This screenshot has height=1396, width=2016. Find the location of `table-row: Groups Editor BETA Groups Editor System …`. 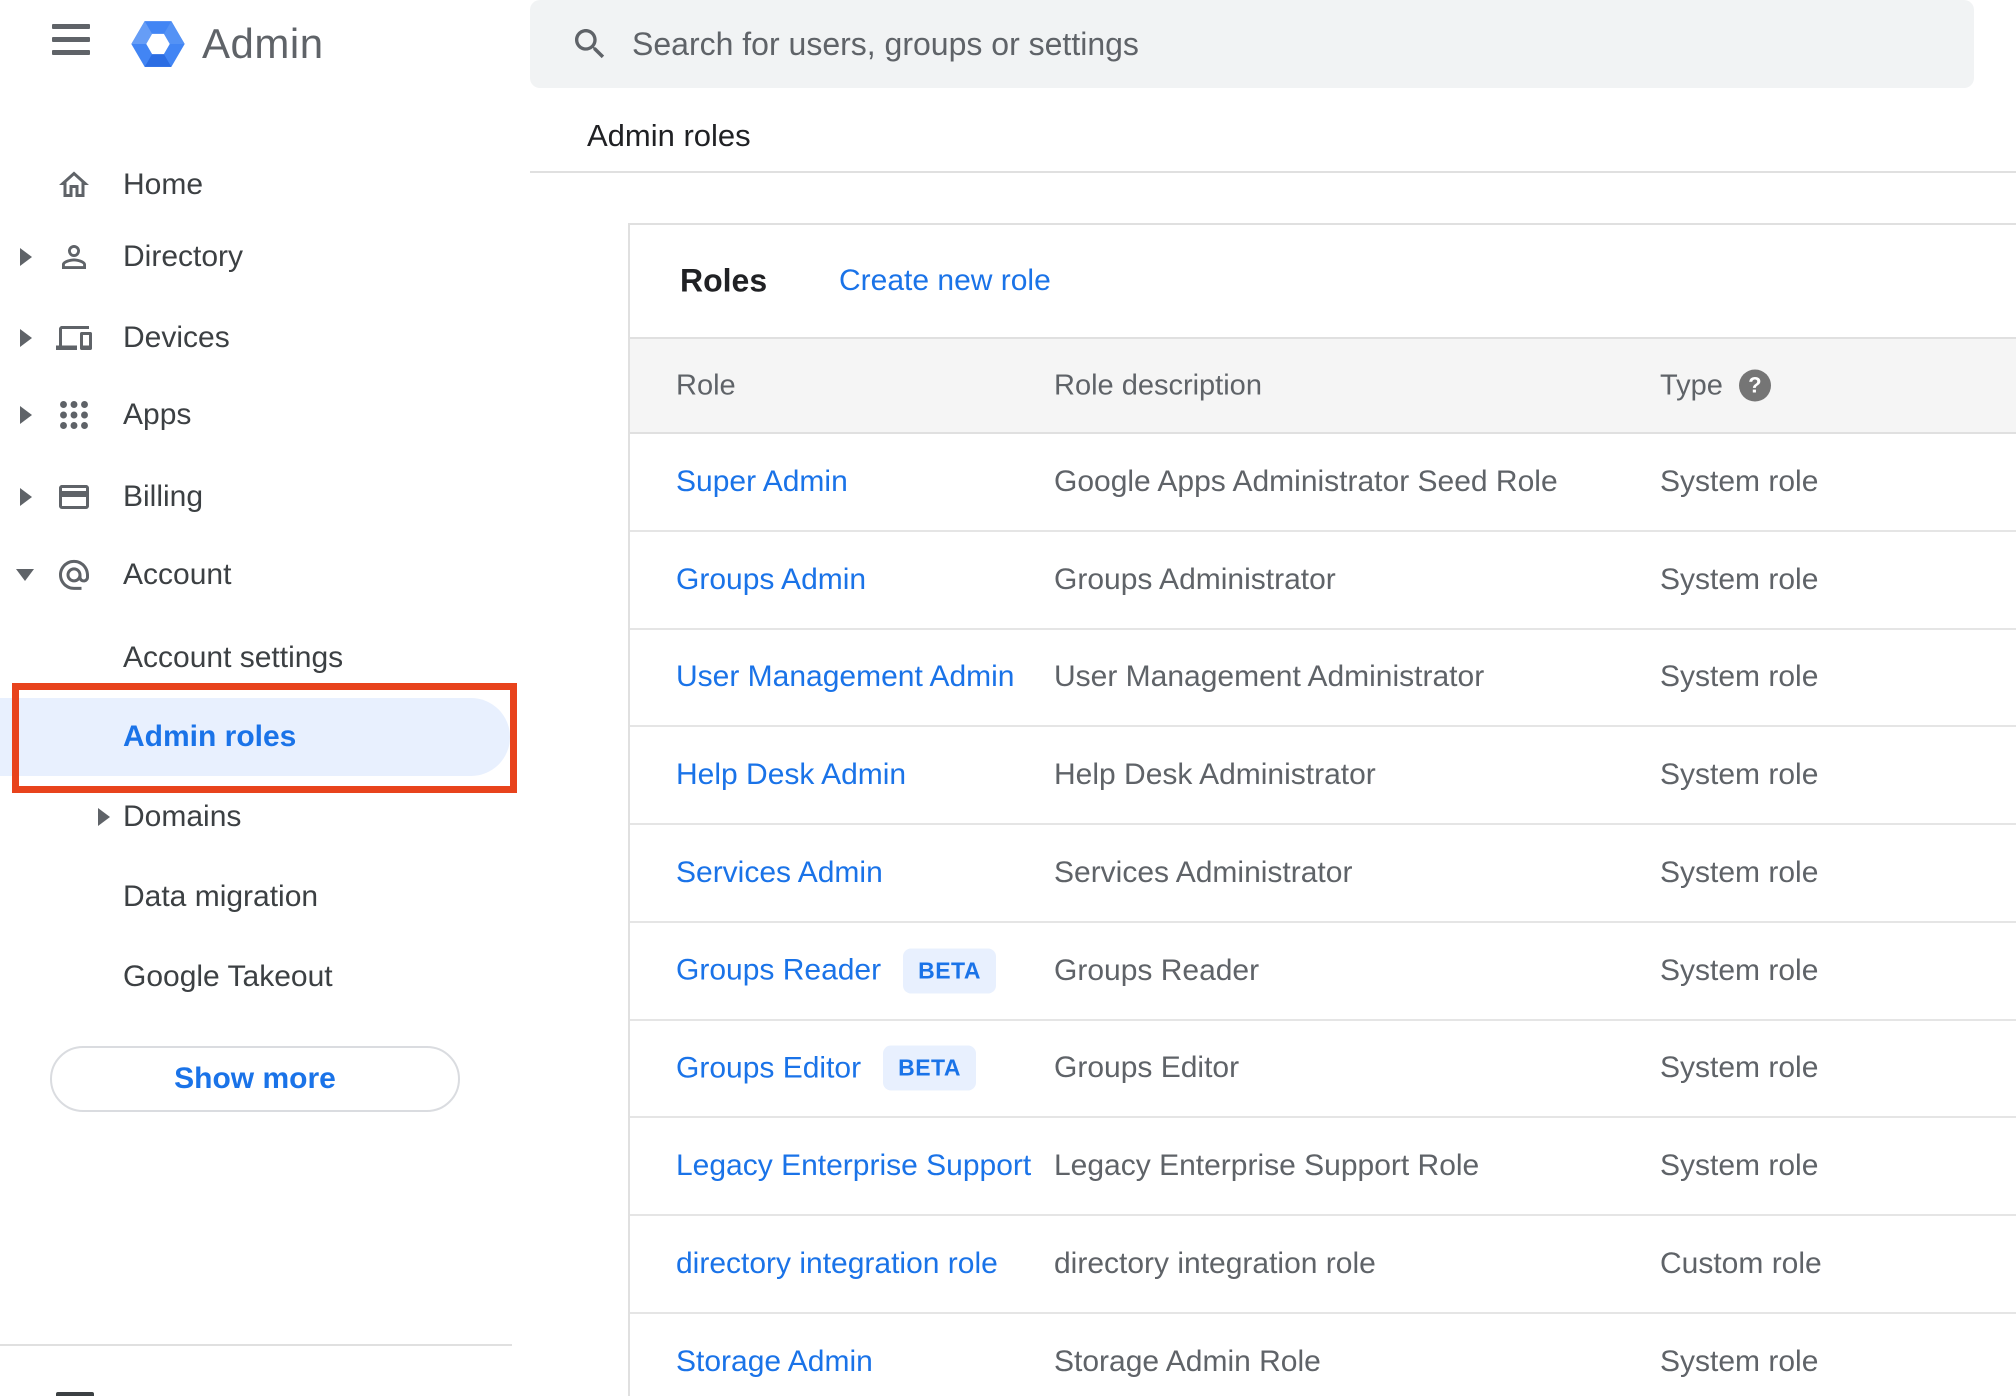

table-row: Groups Editor BETA Groups Editor System … is located at coordinates (1323, 1070).